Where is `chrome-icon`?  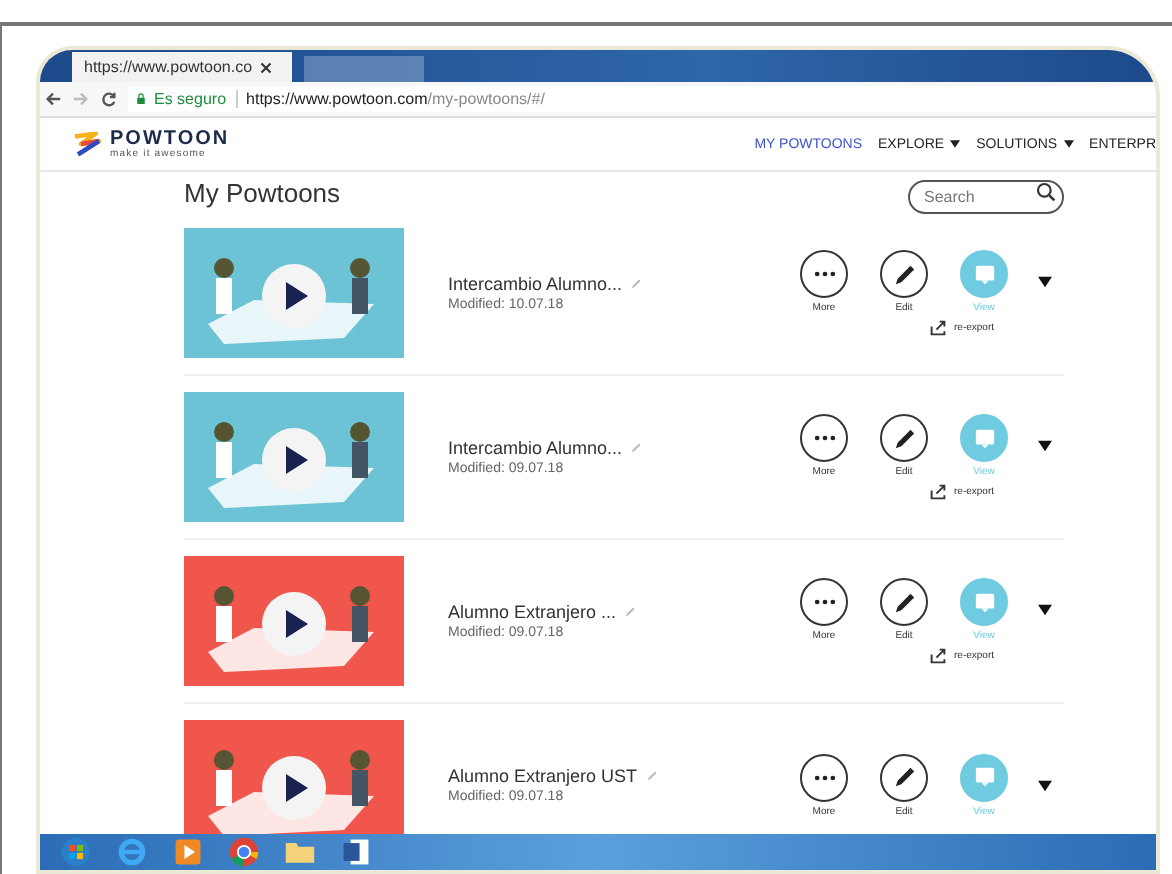 chrome-icon is located at coordinates (244, 852).